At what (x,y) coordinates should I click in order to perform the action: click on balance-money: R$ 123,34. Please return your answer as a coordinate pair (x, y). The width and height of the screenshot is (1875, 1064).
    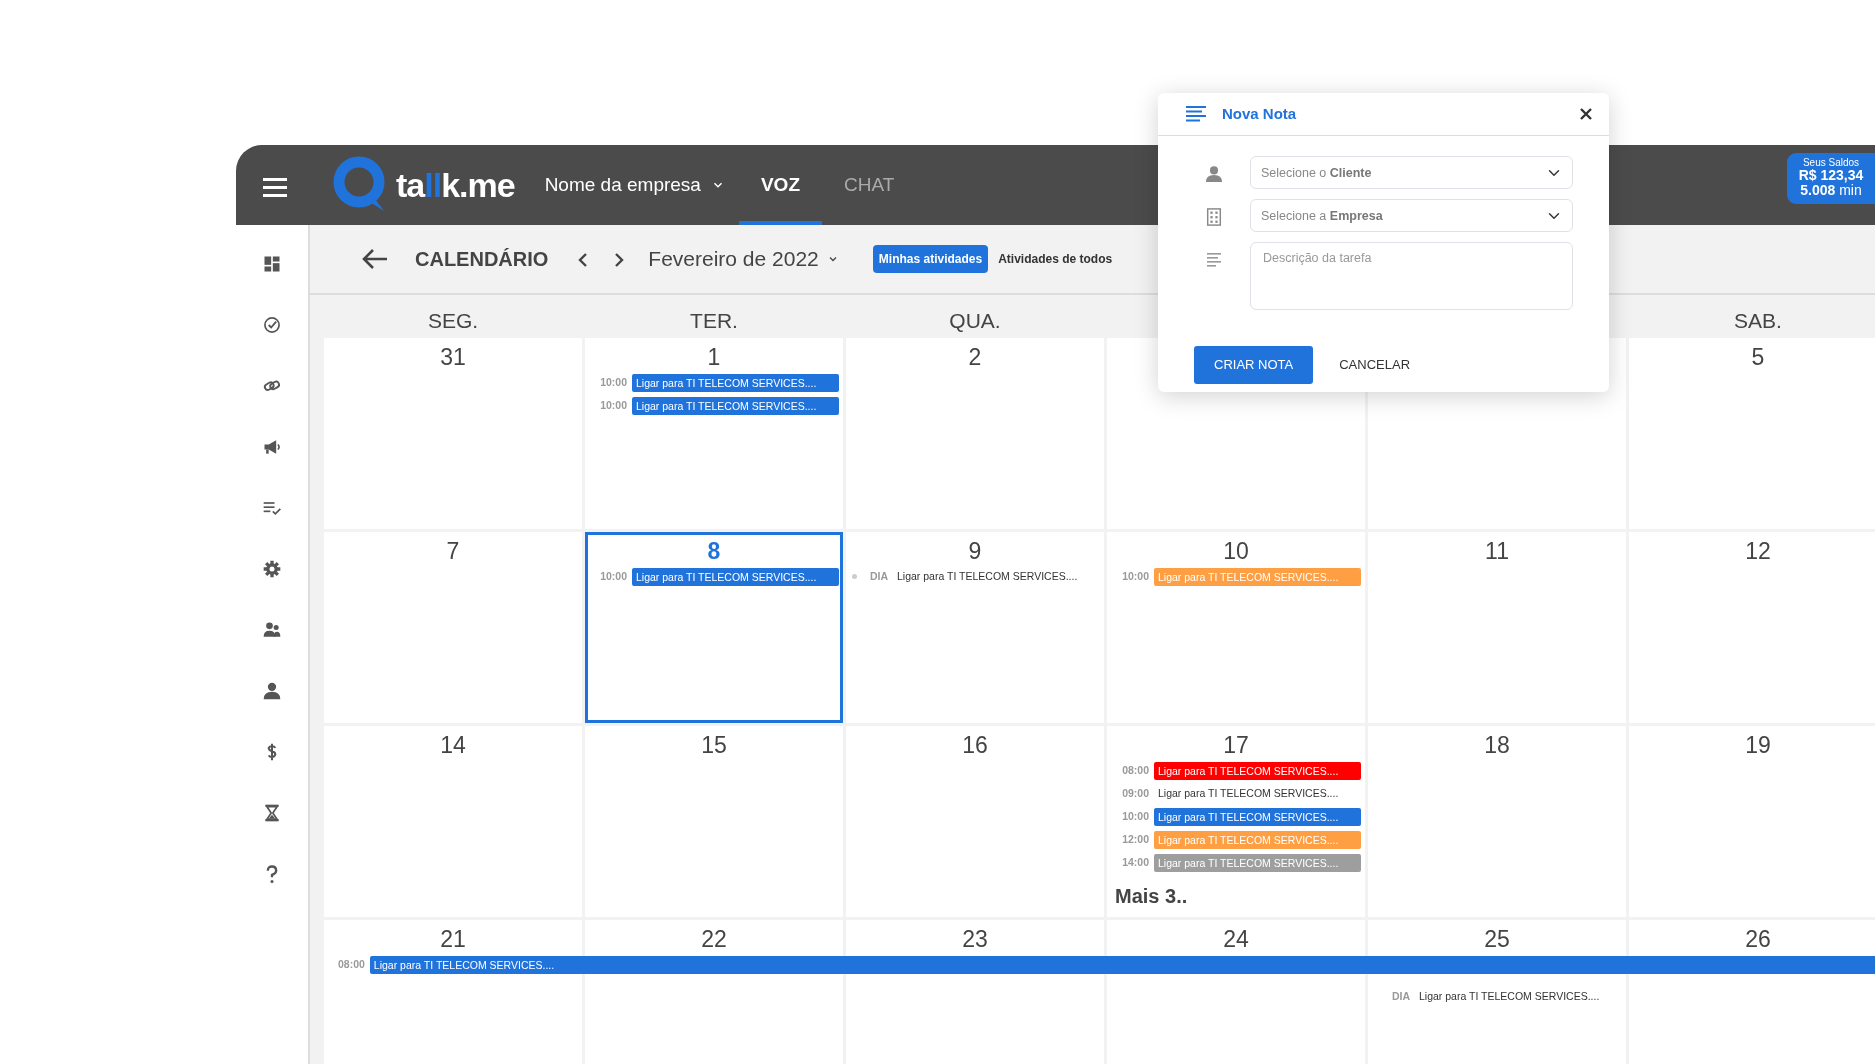
    Looking at the image, I should click on (1831, 175).